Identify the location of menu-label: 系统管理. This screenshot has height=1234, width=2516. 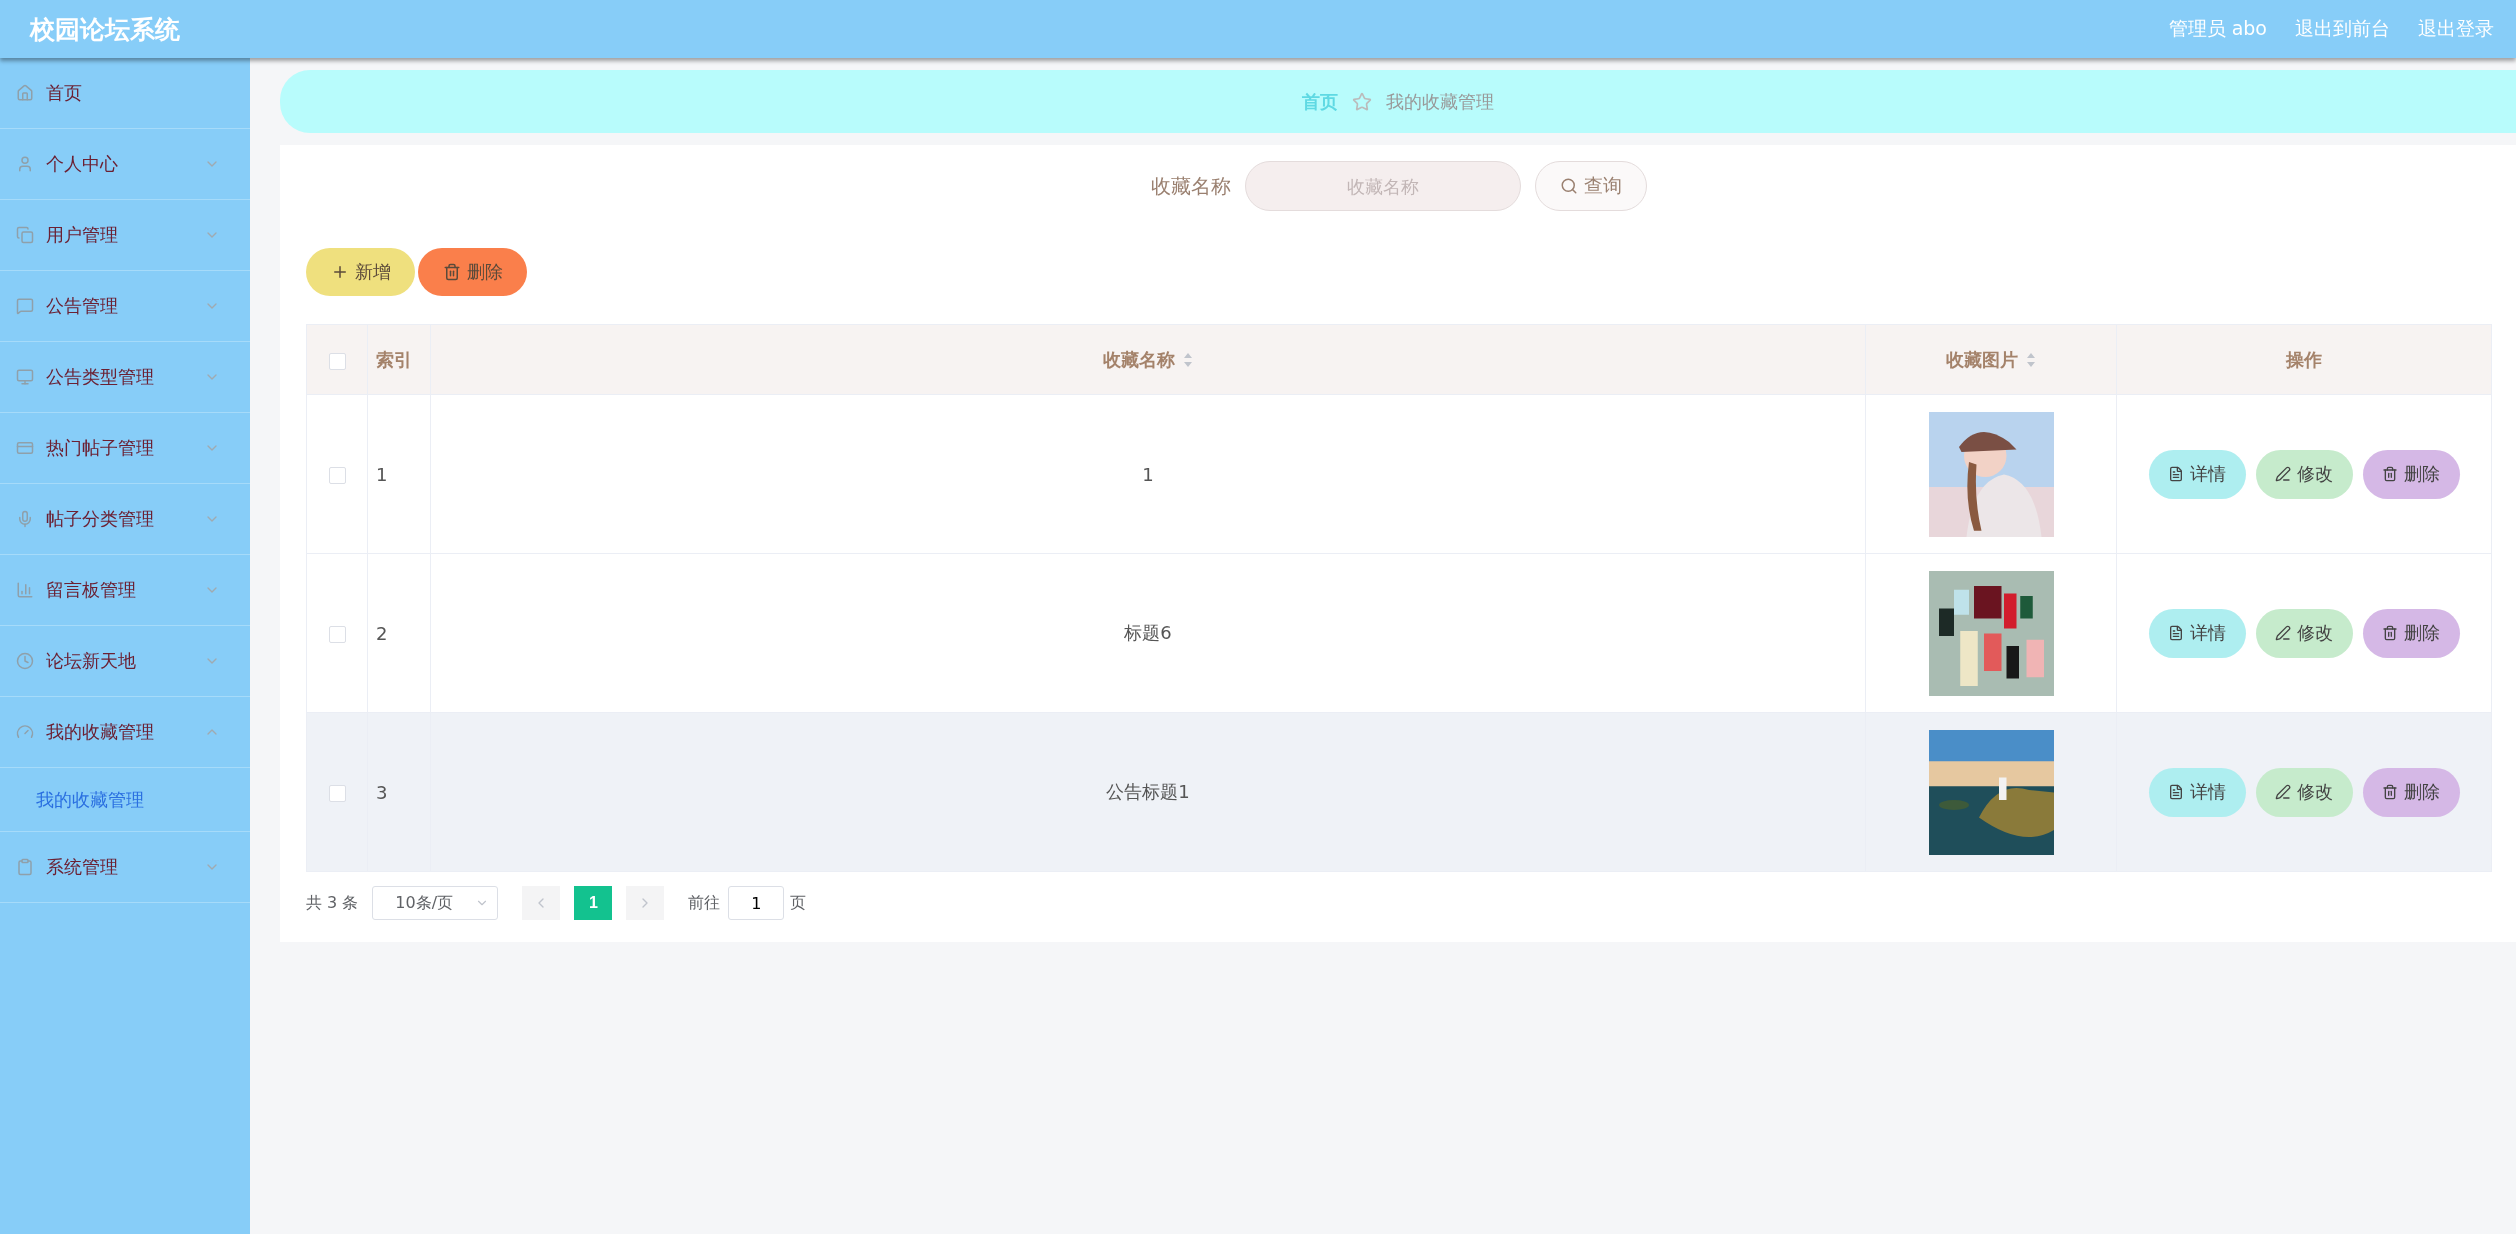
(82, 867).